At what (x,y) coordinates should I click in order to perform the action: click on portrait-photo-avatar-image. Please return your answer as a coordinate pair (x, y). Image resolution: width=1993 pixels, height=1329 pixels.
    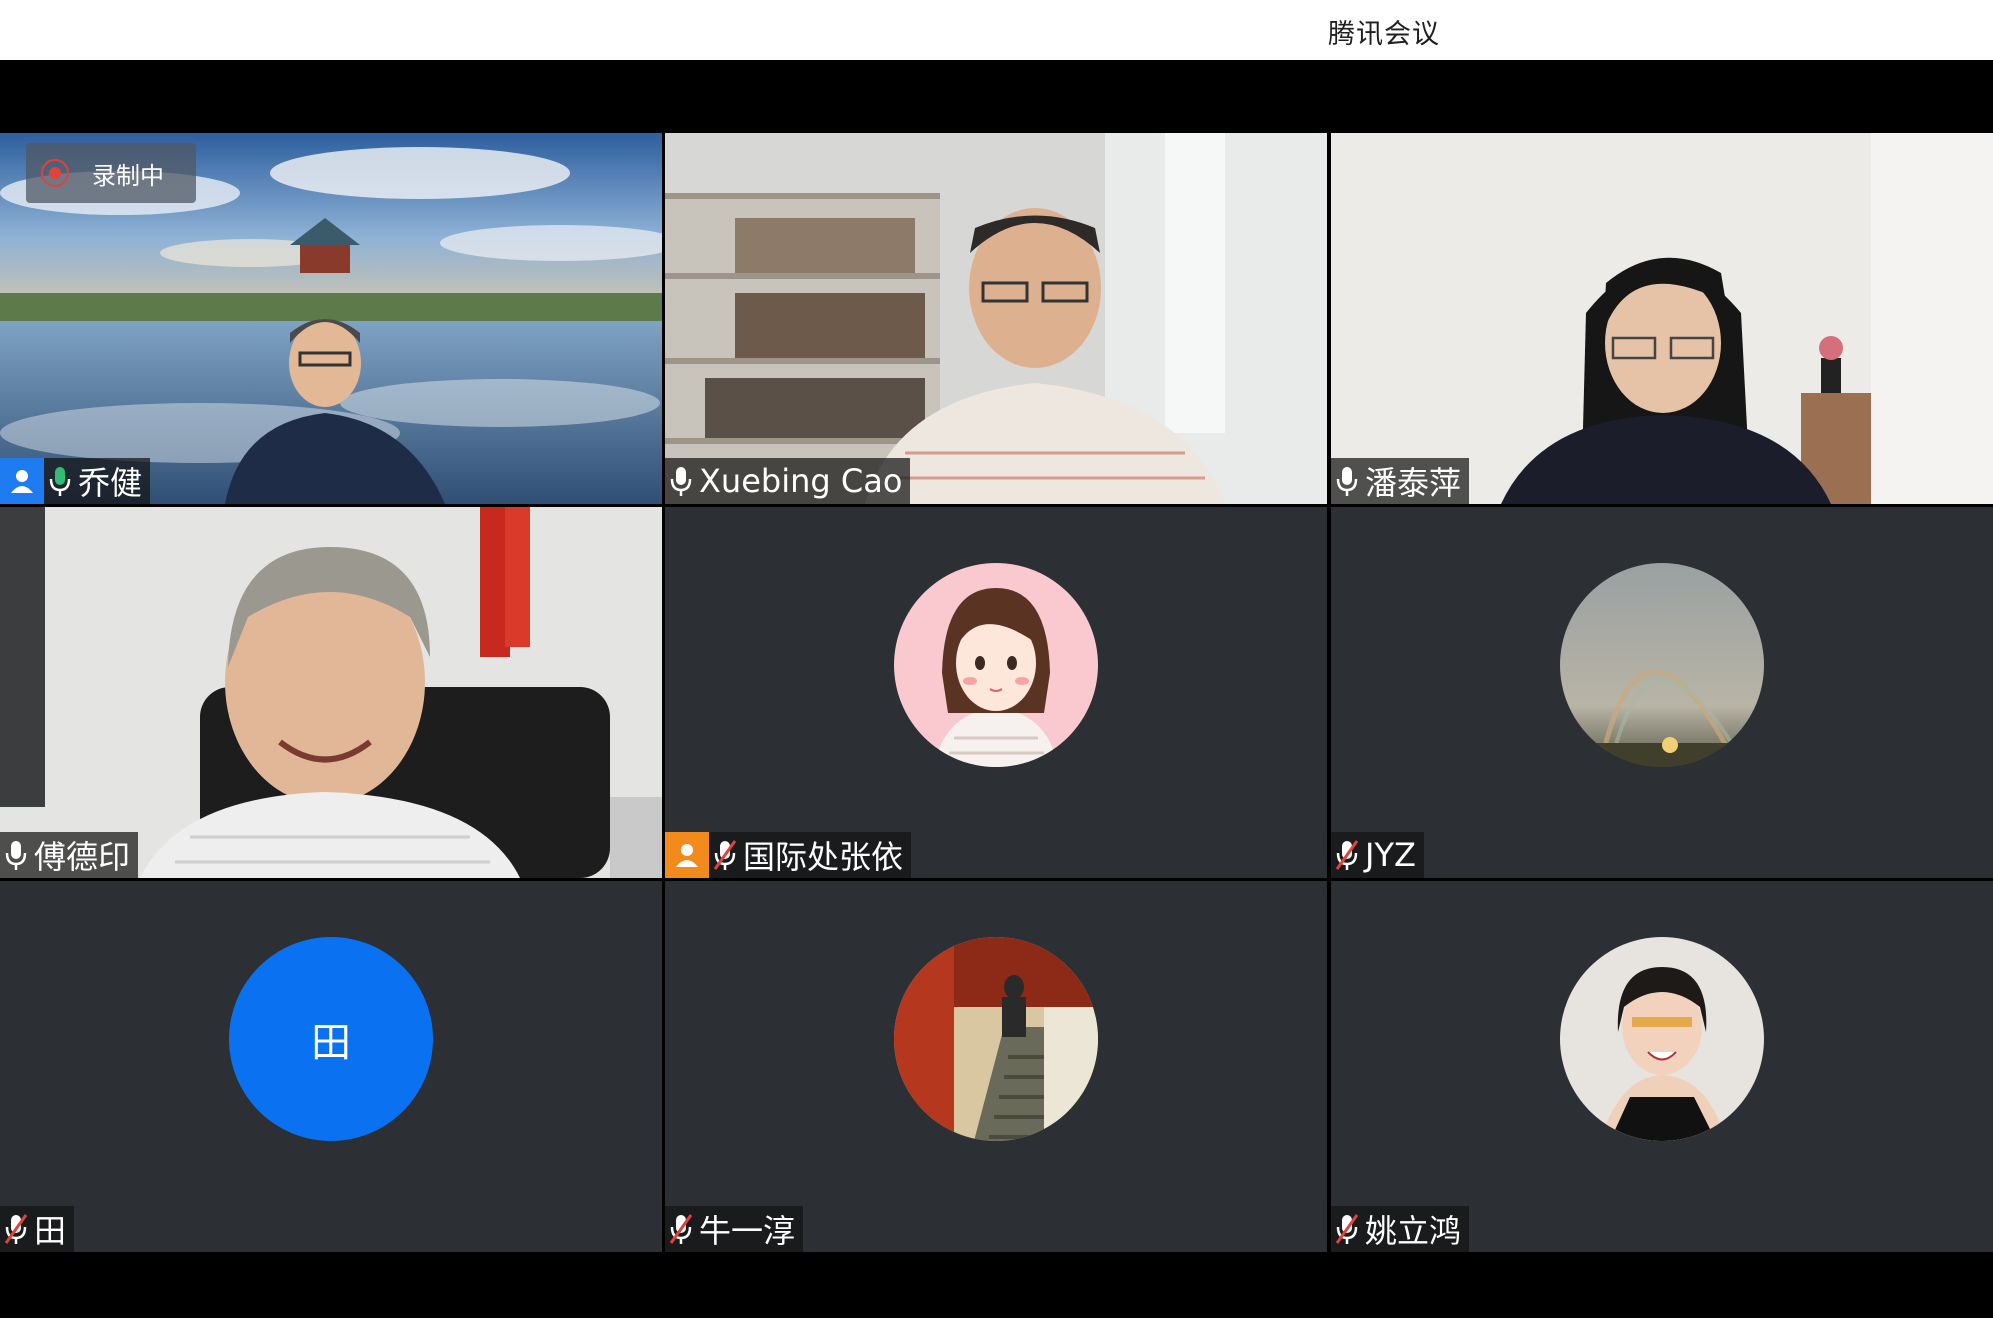
    Looking at the image, I should click on (1662, 1039).